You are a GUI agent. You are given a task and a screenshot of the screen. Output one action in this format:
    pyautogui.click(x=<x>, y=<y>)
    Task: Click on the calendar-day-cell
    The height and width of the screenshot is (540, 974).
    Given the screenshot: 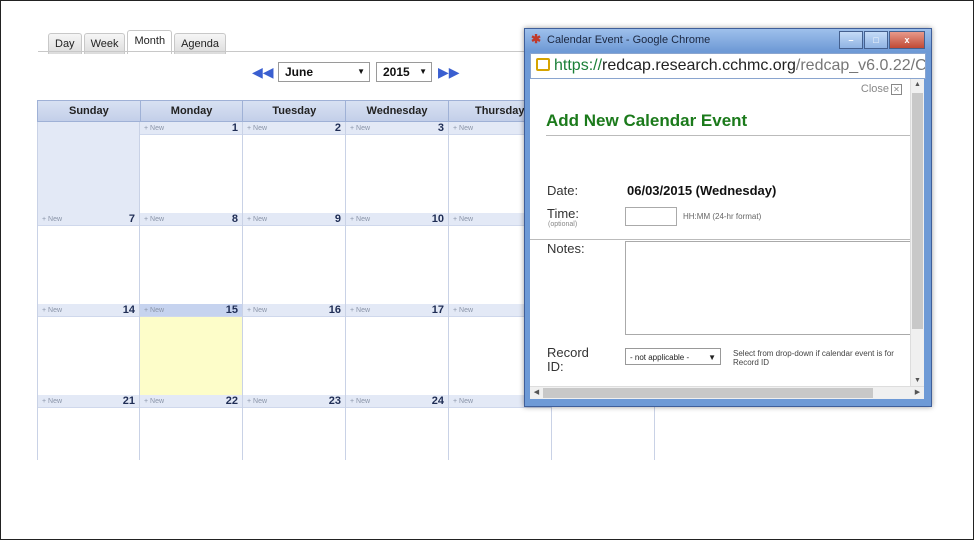 What is the action you would take?
    pyautogui.click(x=88, y=167)
    